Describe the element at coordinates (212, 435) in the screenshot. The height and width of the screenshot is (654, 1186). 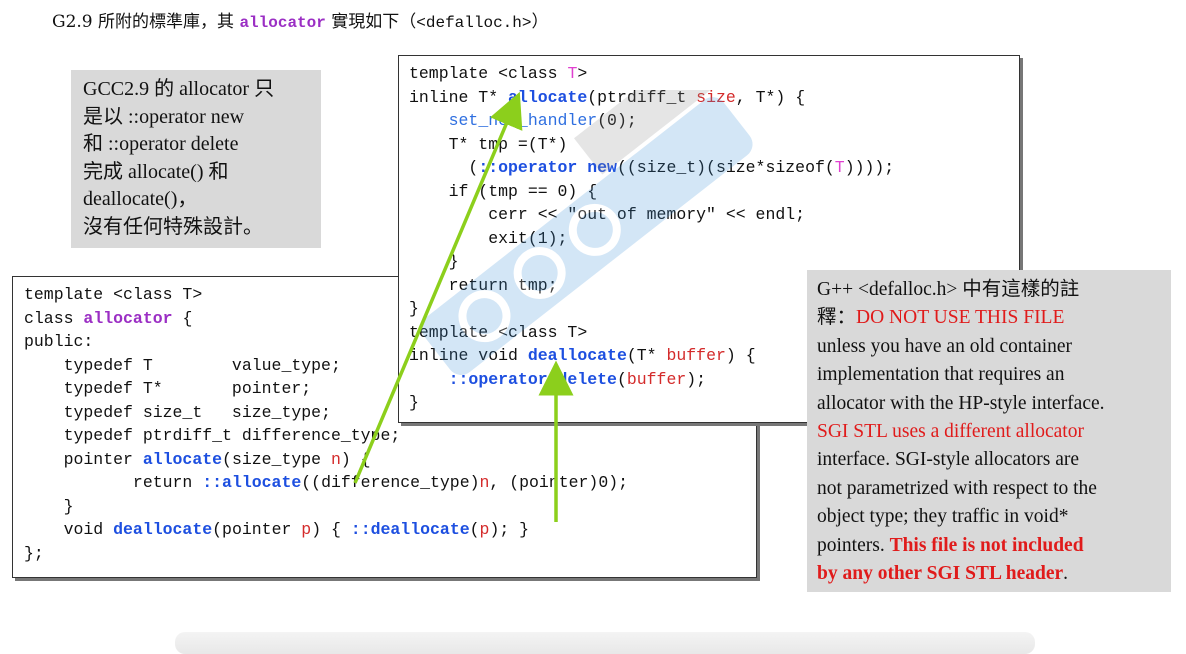
I see `code-line: typedef ptrdiff_t difference_type;` at that location.